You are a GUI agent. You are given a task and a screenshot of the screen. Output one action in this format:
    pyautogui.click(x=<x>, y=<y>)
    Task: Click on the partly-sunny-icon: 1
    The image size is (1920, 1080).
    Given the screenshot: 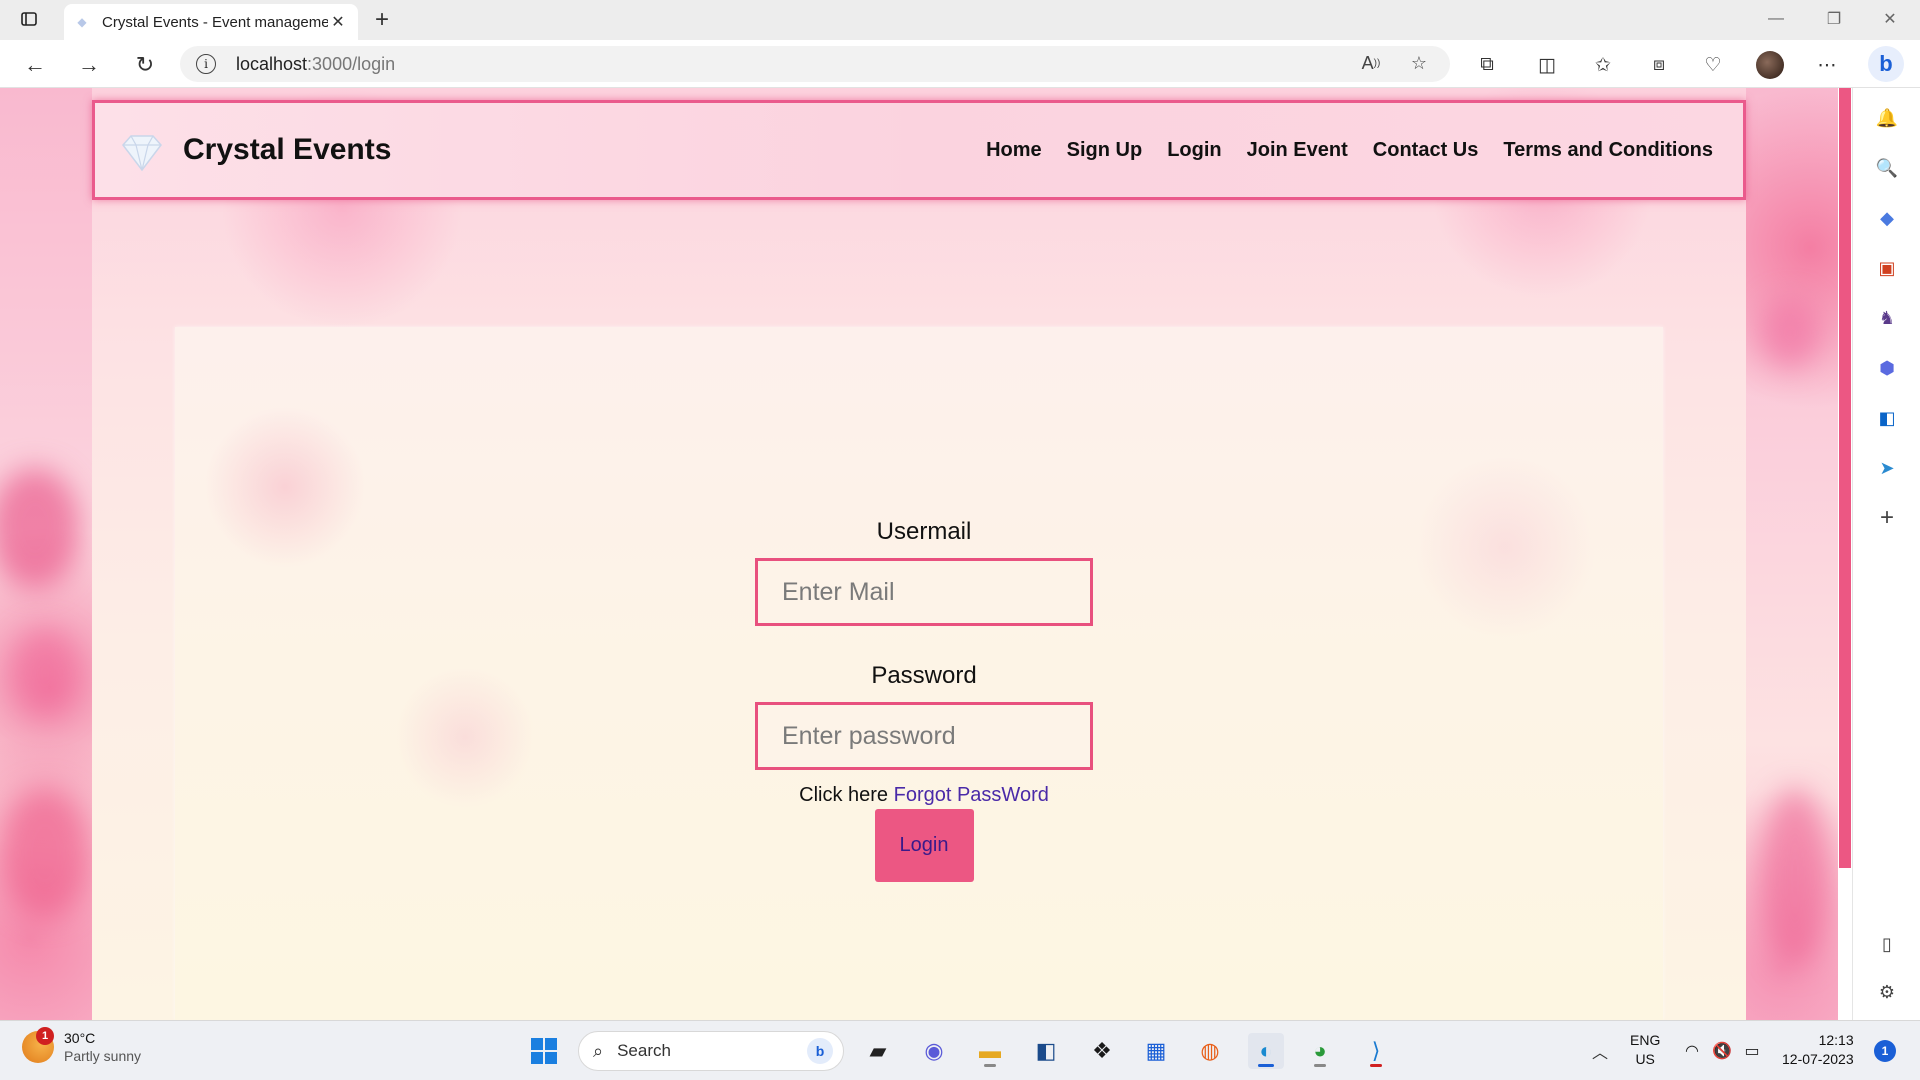 What is the action you would take?
    pyautogui.click(x=38, y=1045)
    